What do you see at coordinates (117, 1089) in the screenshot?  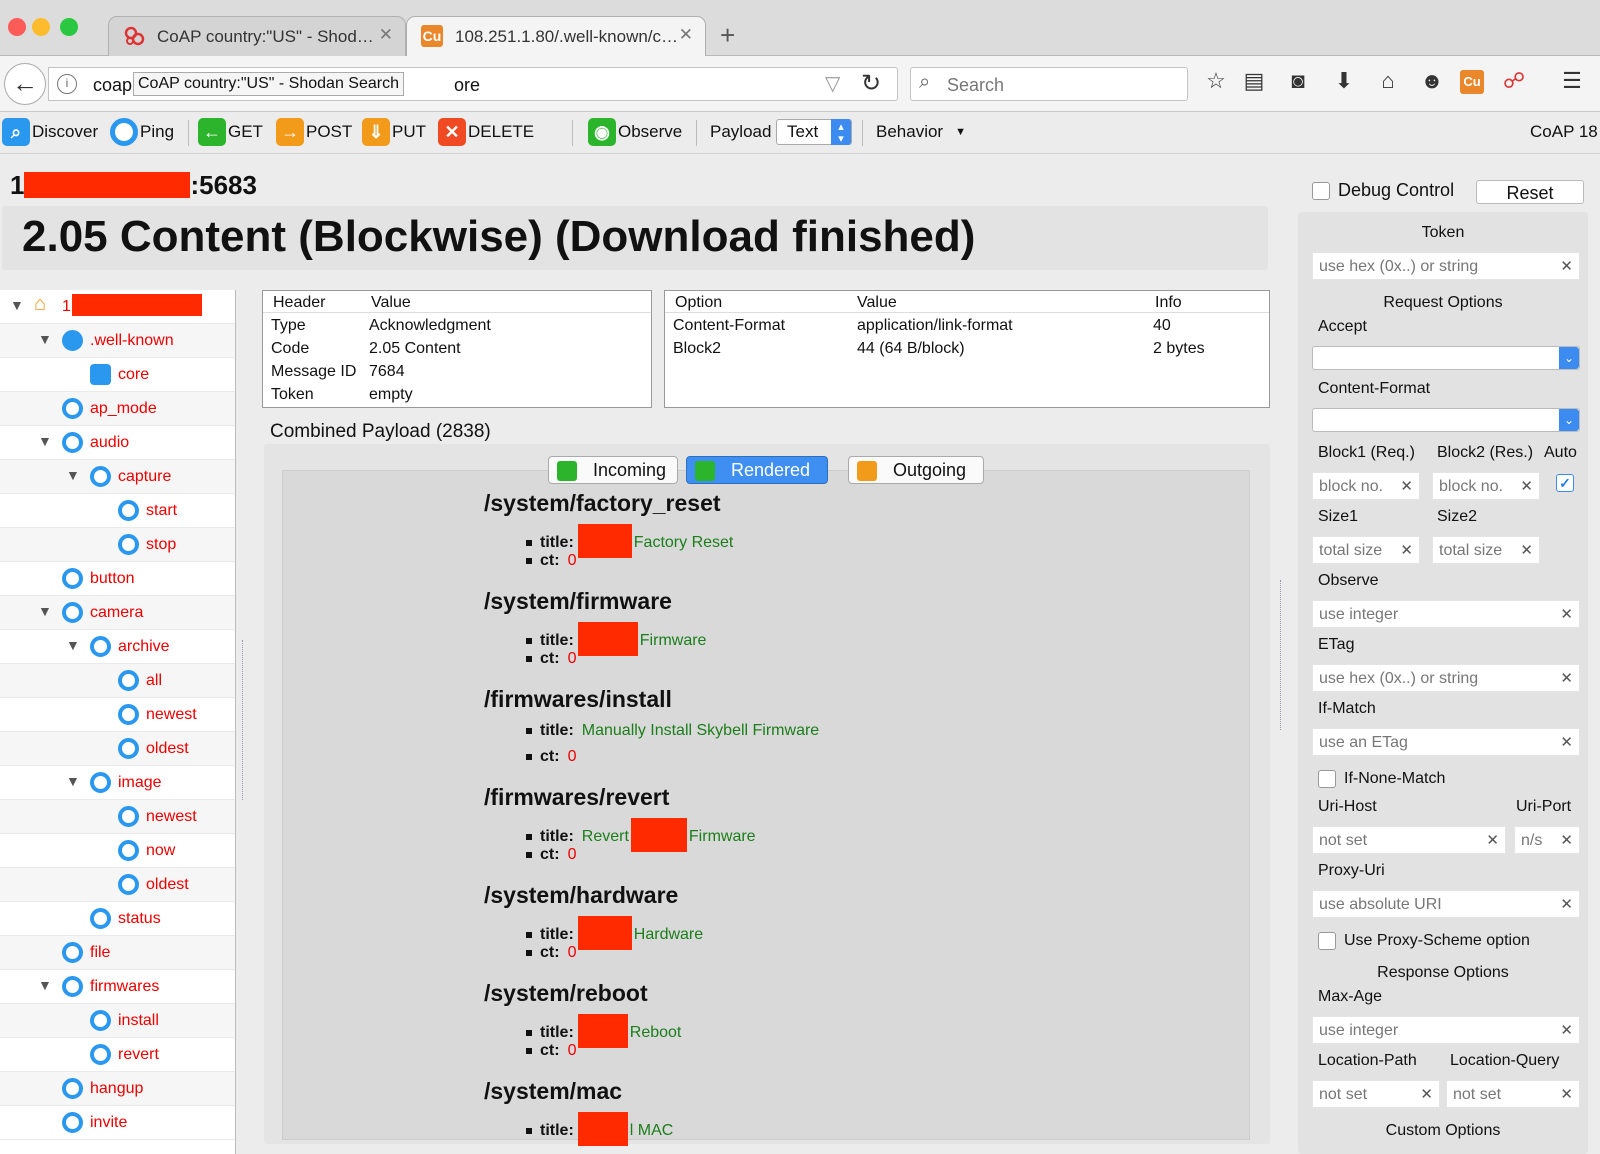 I see `tree-item: hangup` at bounding box center [117, 1089].